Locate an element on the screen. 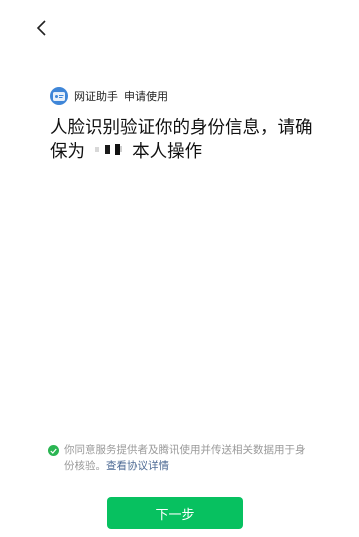 This screenshot has width=359, height=537. consent-text-block: 你同意服务提供者及腾讯使用并传送相关数据用于身份核验。查看协议详情 is located at coordinates (186, 458).